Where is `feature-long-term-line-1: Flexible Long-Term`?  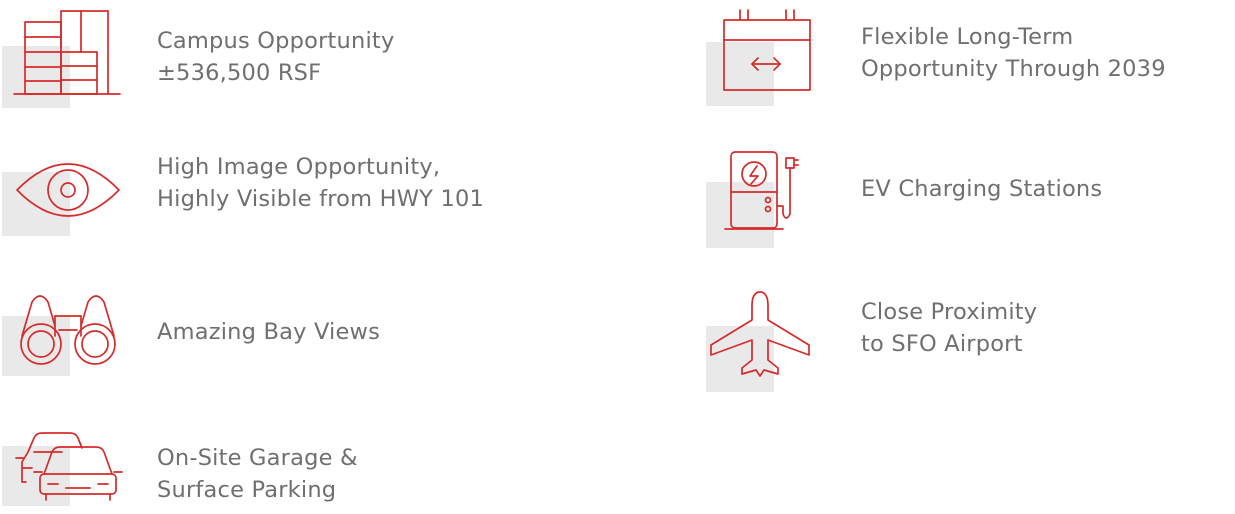
feature-long-term-line-1: Flexible Long-Term is located at coordinates (967, 37).